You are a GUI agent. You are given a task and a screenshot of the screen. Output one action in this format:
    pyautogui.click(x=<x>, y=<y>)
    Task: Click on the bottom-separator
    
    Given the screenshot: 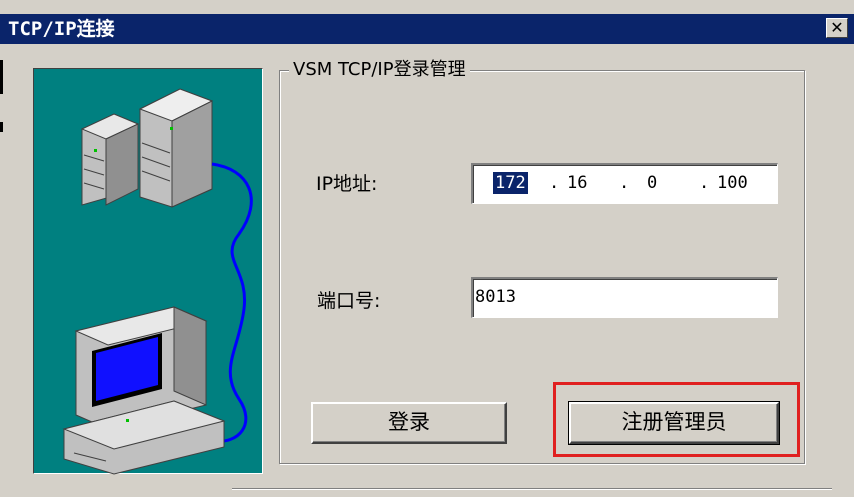 What is the action you would take?
    pyautogui.click(x=532, y=488)
    